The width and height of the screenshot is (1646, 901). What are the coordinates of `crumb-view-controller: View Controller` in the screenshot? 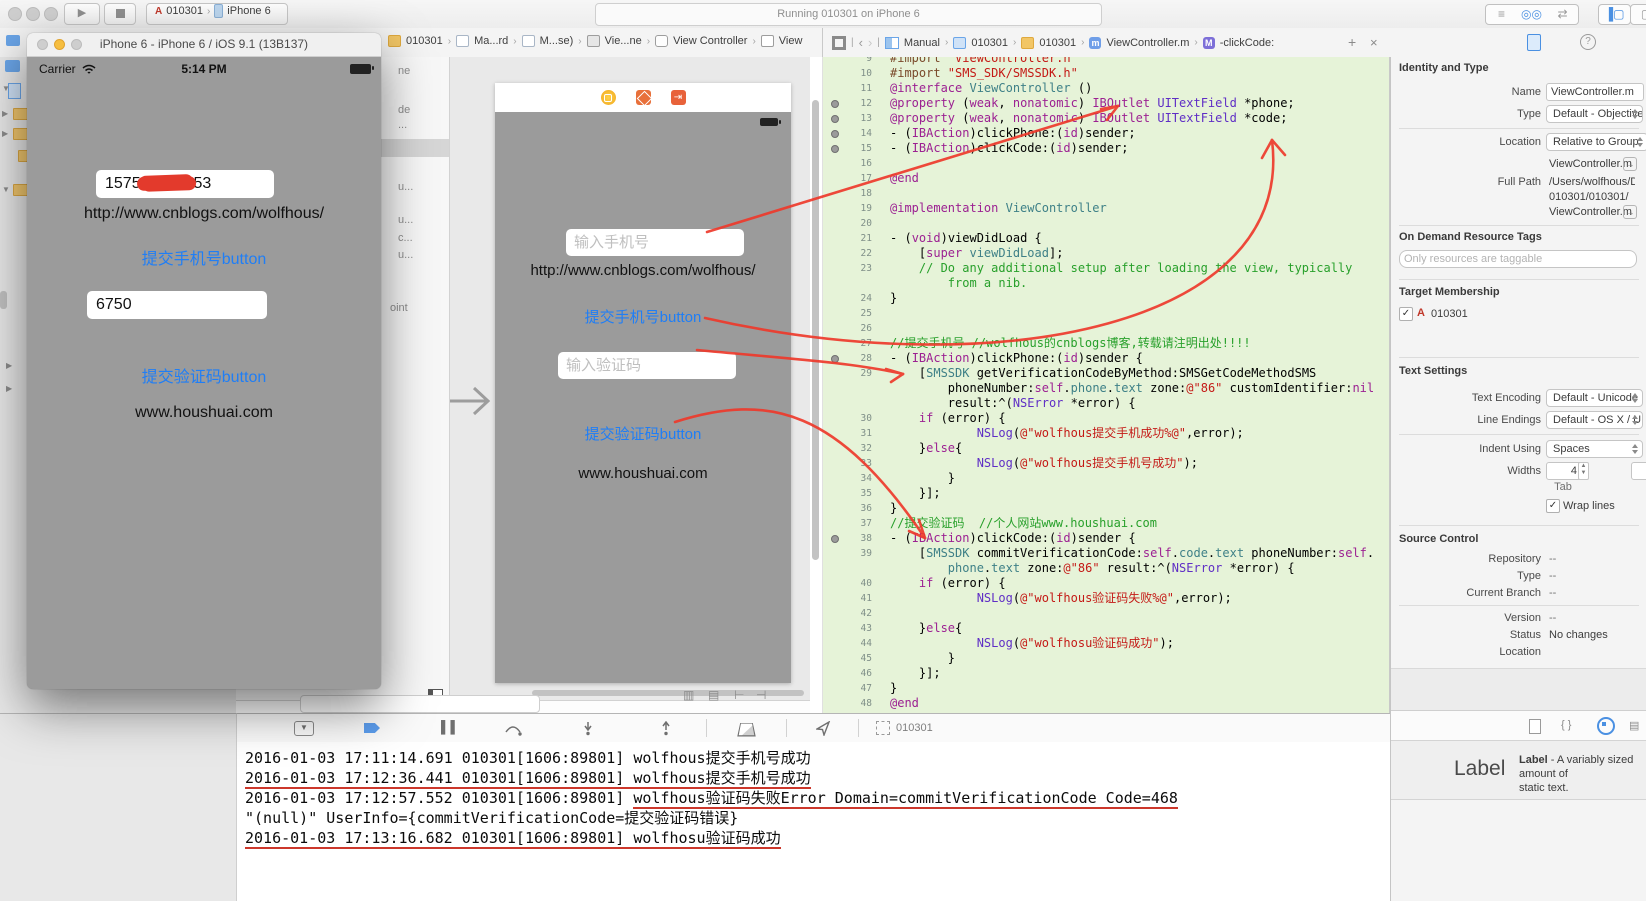 It's located at (710, 41).